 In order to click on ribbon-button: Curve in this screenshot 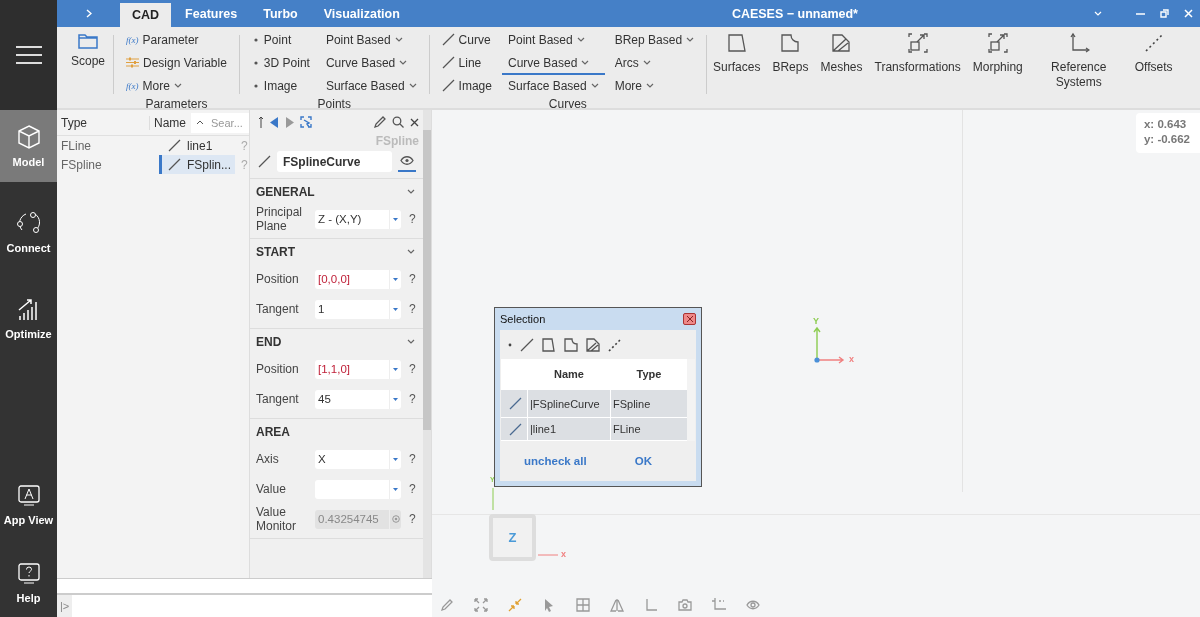, I will do `click(466, 40)`.